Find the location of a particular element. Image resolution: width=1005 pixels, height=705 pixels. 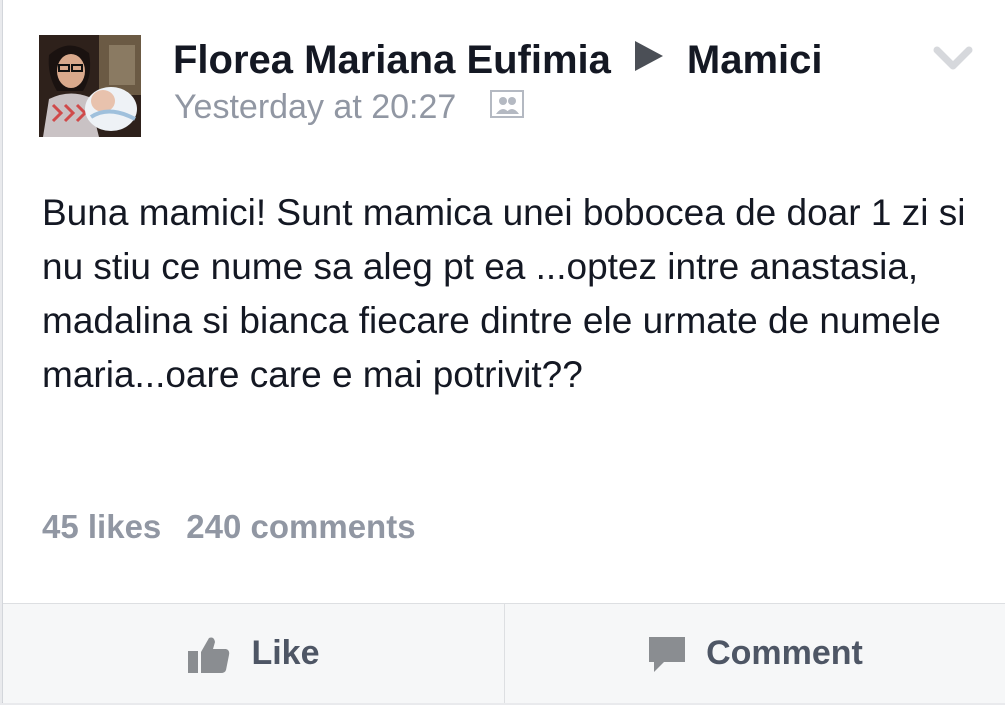

post-meta: Yesterday at 20:27 is located at coordinates (349, 107).